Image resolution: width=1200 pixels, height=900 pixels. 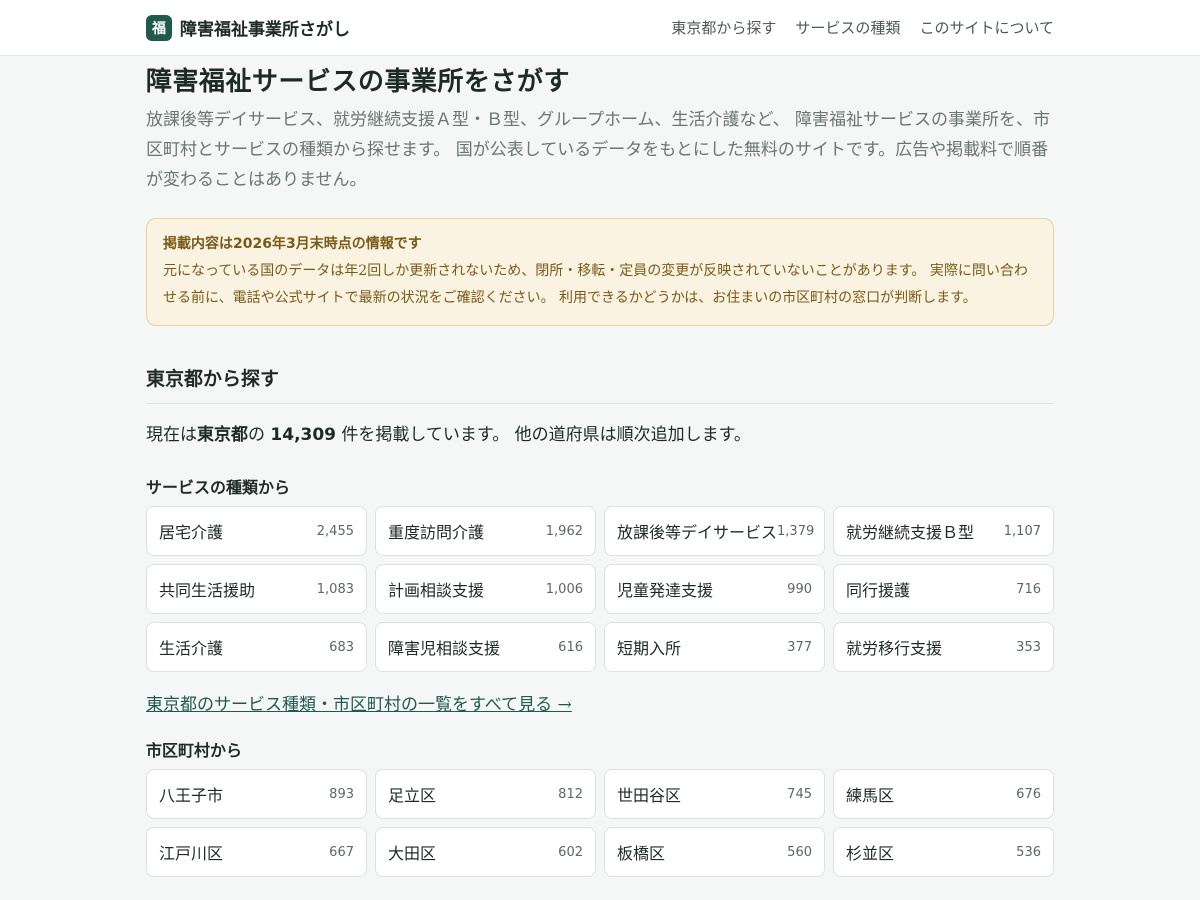 I want to click on service-card: 生活介護 683, so click(x=256, y=647).